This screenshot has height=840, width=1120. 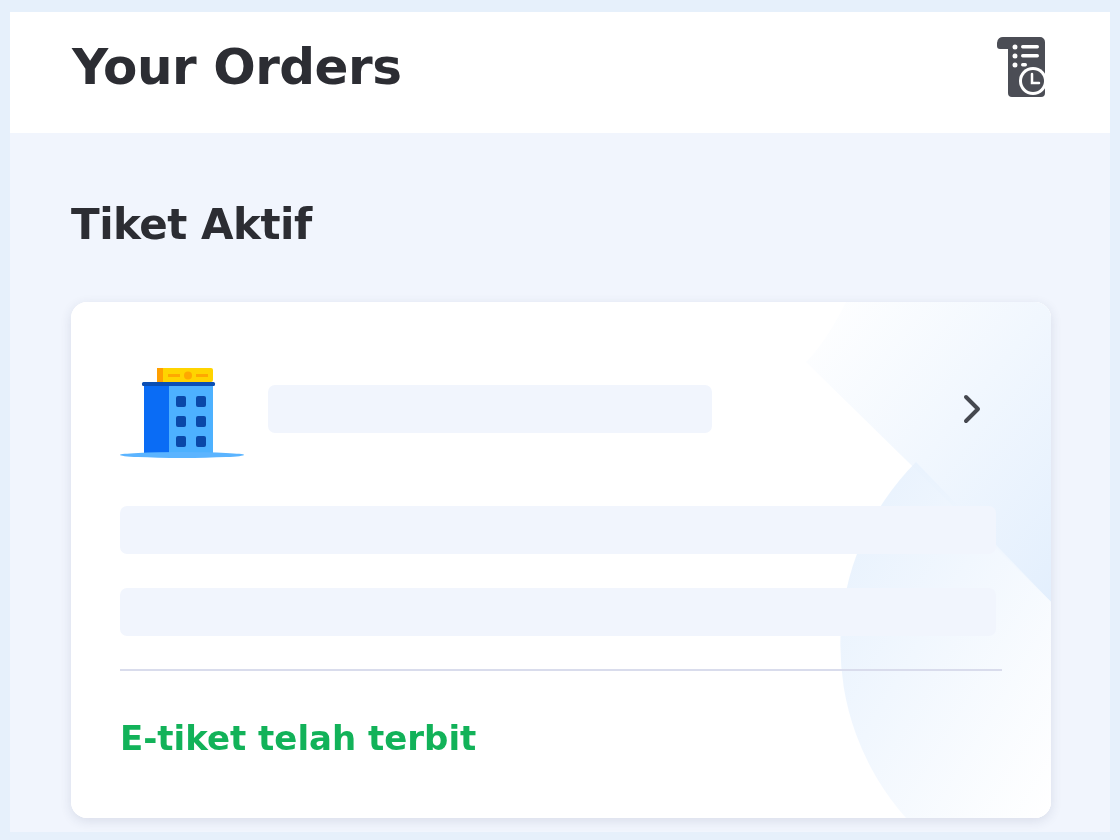 What do you see at coordinates (972, 409) in the screenshot?
I see `chevron-right-icon` at bounding box center [972, 409].